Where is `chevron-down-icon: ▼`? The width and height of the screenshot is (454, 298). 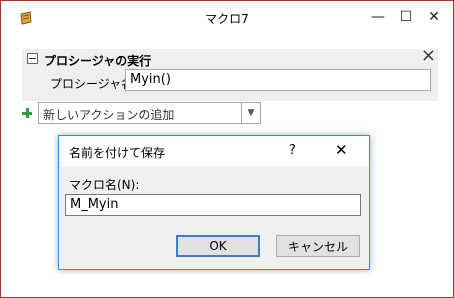
chevron-down-icon: ▼ is located at coordinates (250, 113).